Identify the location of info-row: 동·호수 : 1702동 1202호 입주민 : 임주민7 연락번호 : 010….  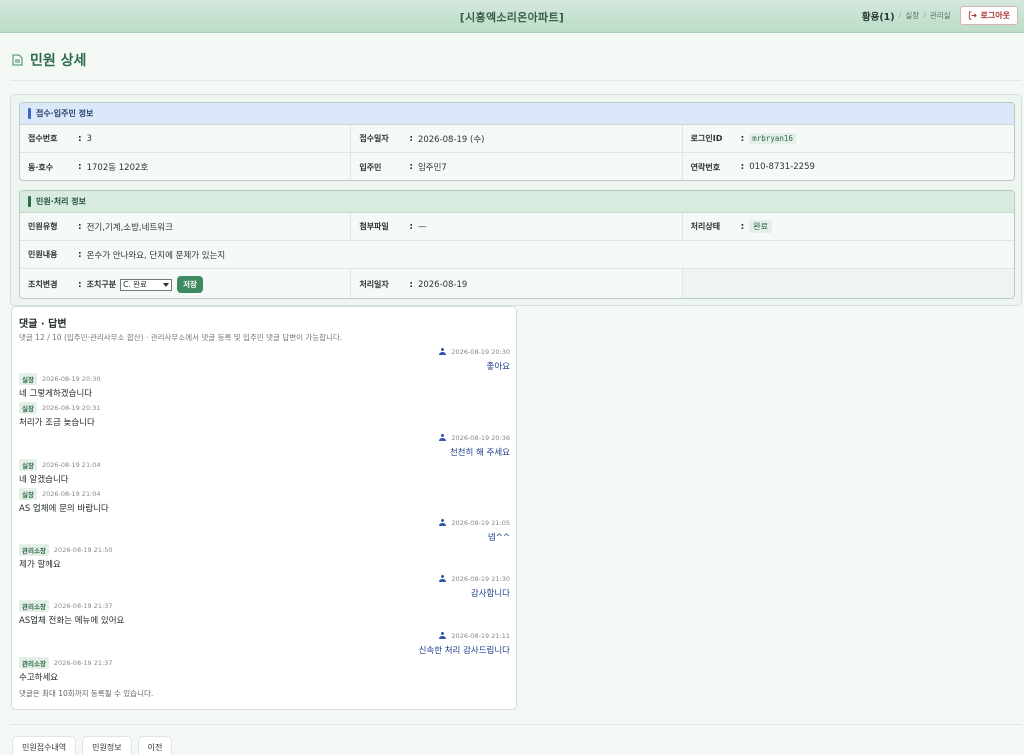
(517, 166).